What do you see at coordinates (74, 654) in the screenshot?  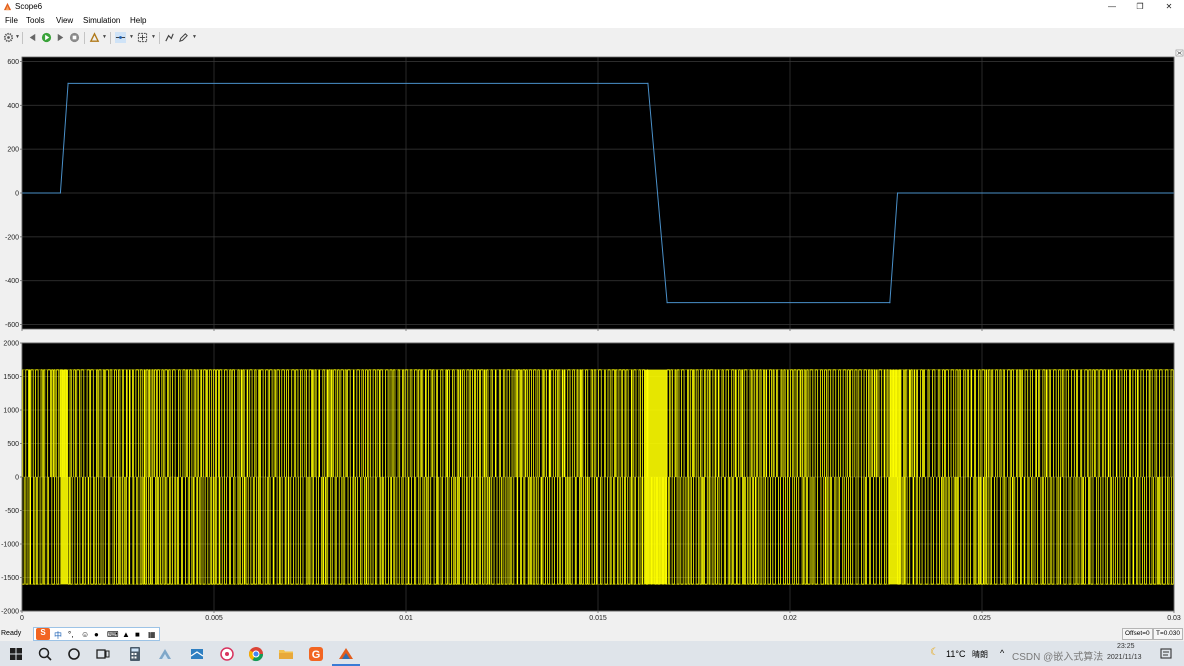 I see `cortana-icon` at bounding box center [74, 654].